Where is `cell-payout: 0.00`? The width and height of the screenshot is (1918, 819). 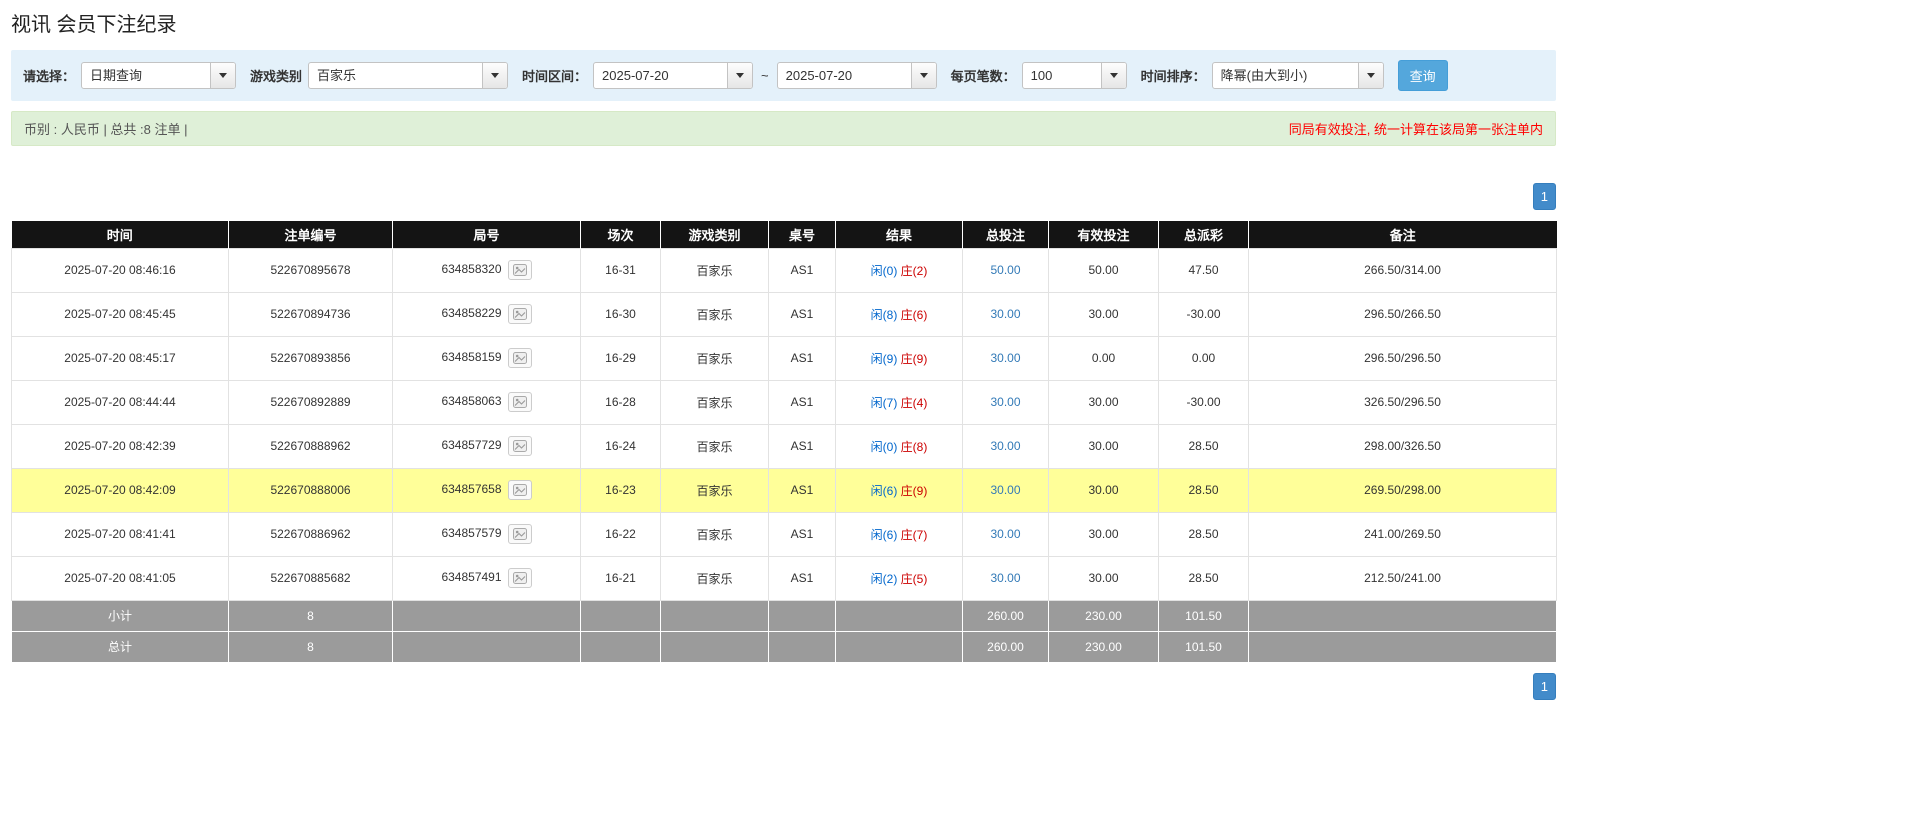
cell-payout: 0.00 is located at coordinates (1203, 358).